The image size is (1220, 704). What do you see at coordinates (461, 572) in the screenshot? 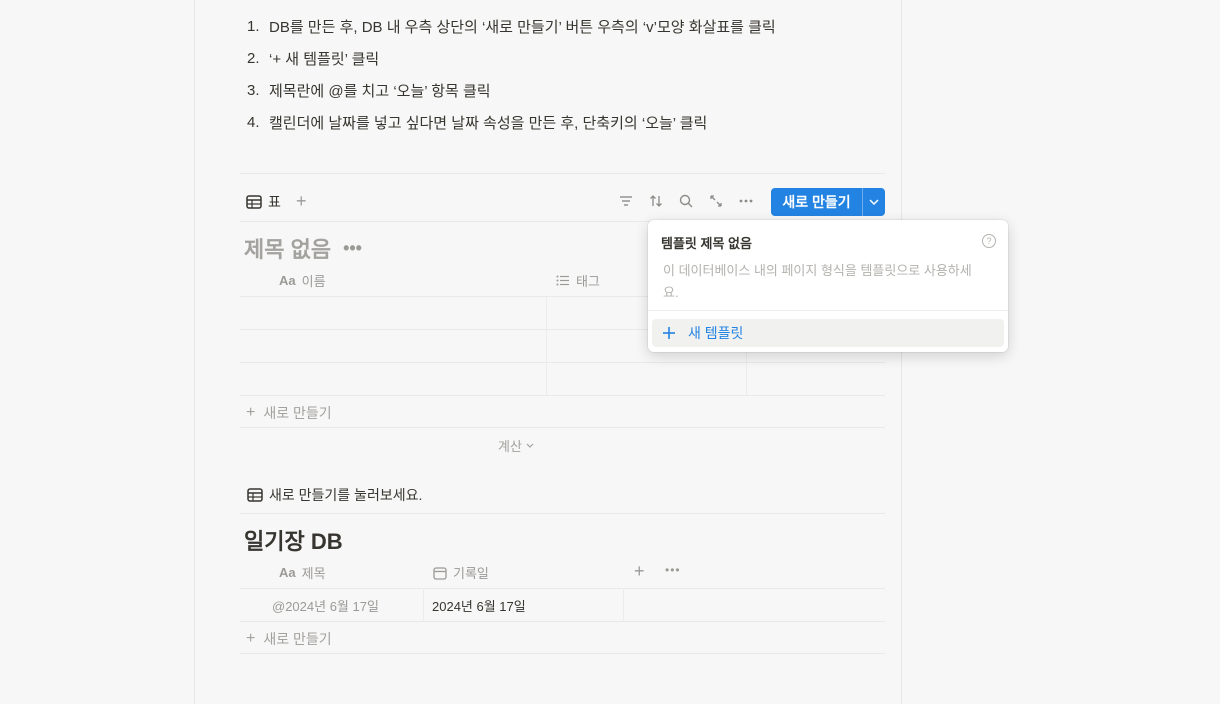
I see `column-header-date: 기록일` at bounding box center [461, 572].